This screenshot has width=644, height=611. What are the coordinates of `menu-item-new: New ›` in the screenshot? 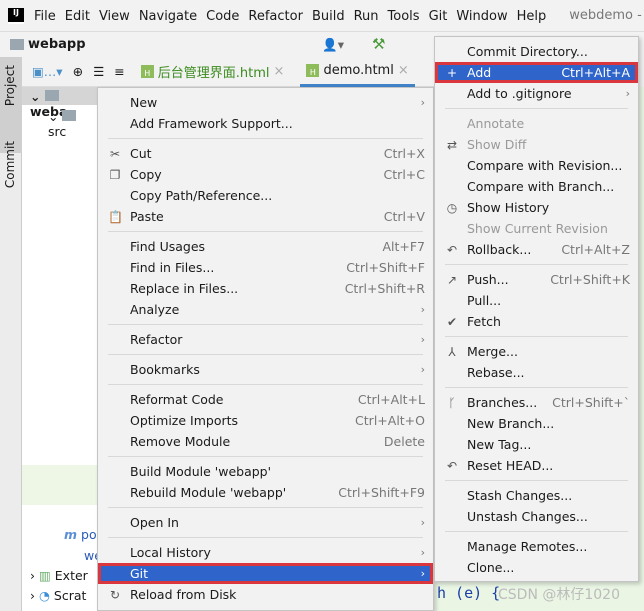 It's located at (265, 102).